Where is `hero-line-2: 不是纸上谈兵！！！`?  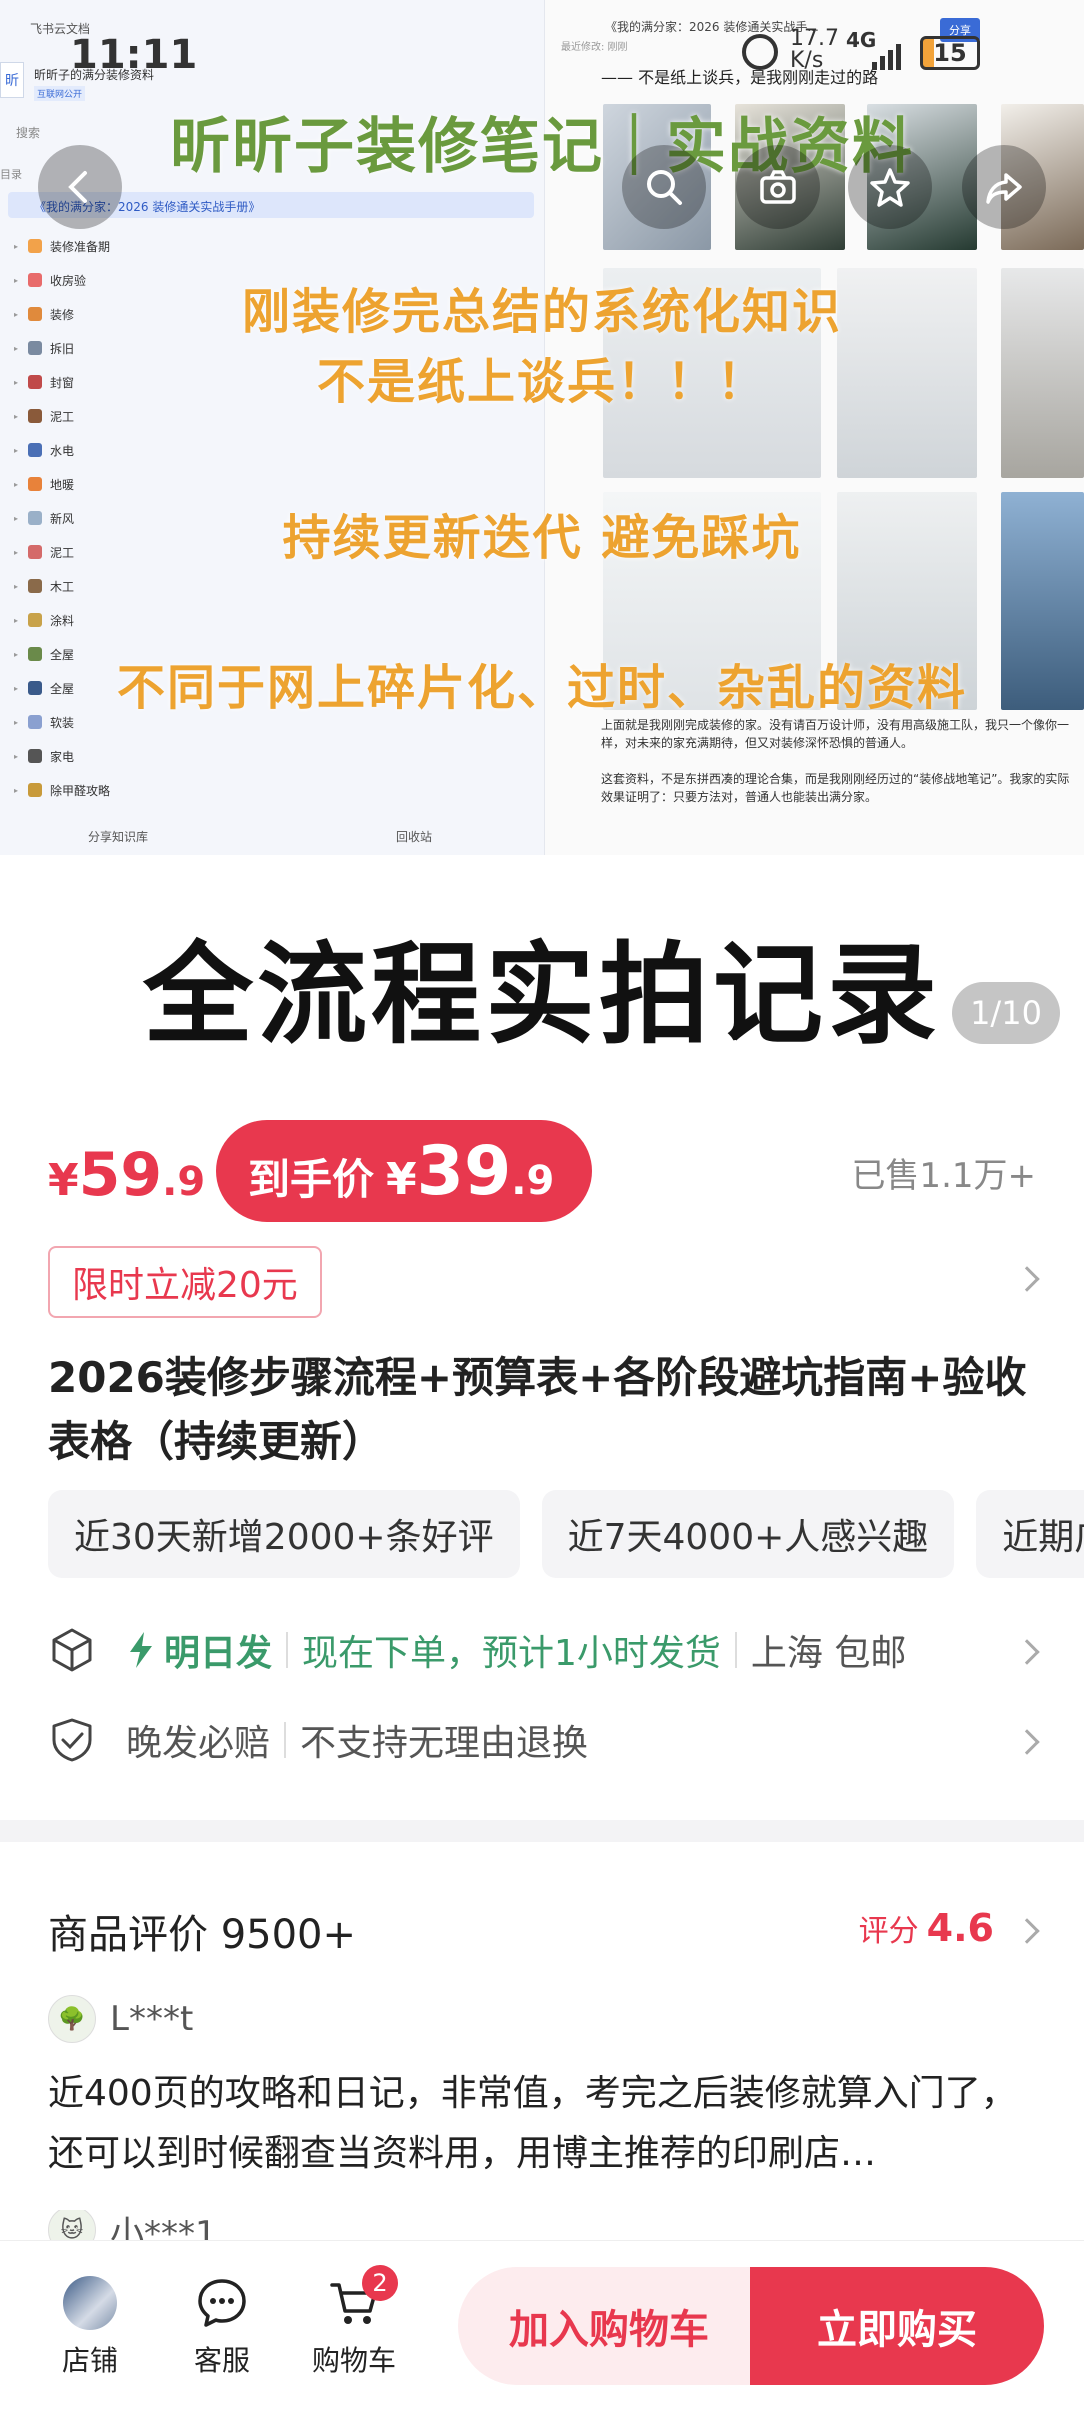 hero-line-2: 不是纸上谈兵！！！ is located at coordinates (541, 382).